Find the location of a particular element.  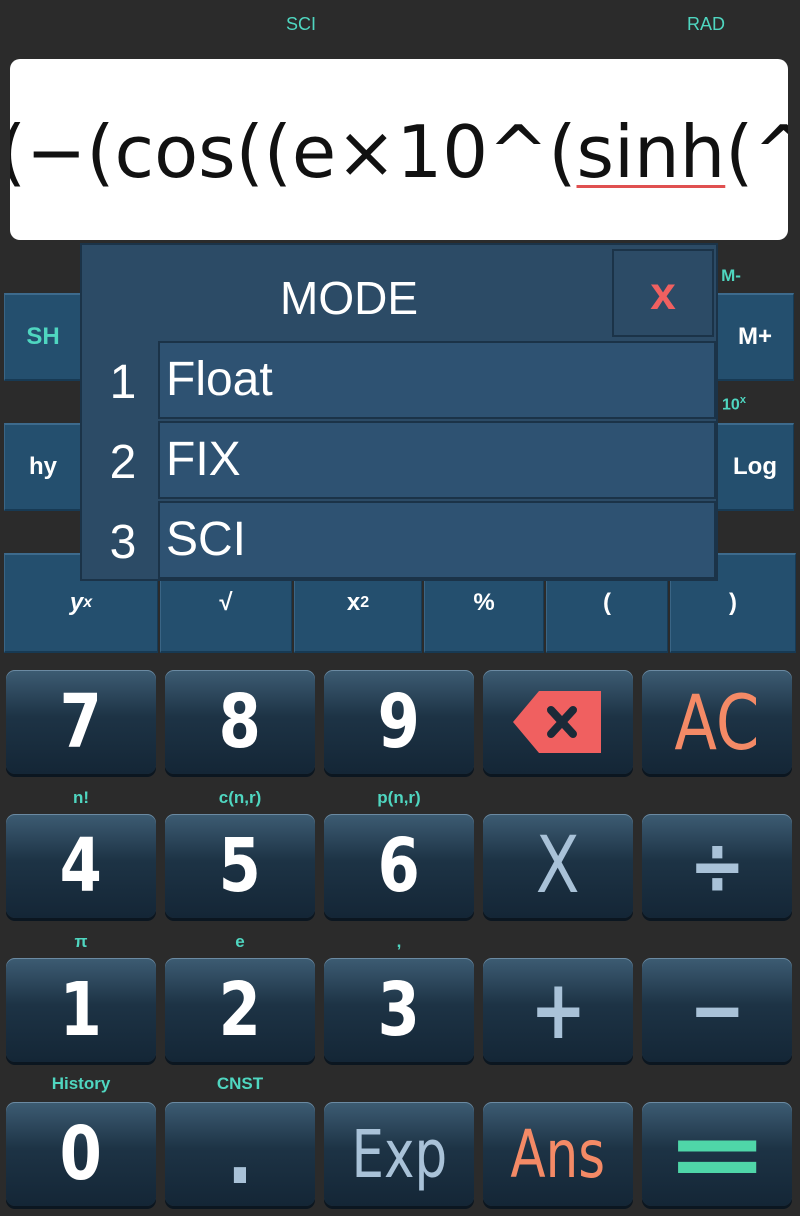

key-5: 5 is located at coordinates (240, 866).